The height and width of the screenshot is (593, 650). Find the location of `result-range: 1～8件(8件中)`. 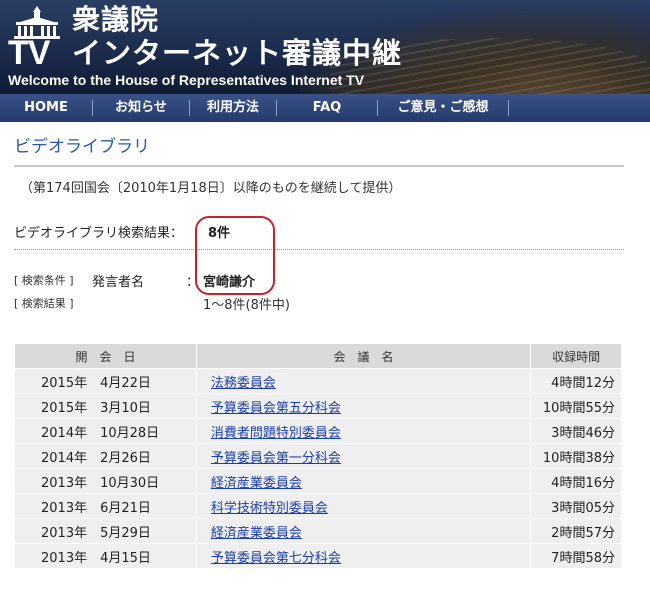

result-range: 1～8件(8件中) is located at coordinates (246, 305).